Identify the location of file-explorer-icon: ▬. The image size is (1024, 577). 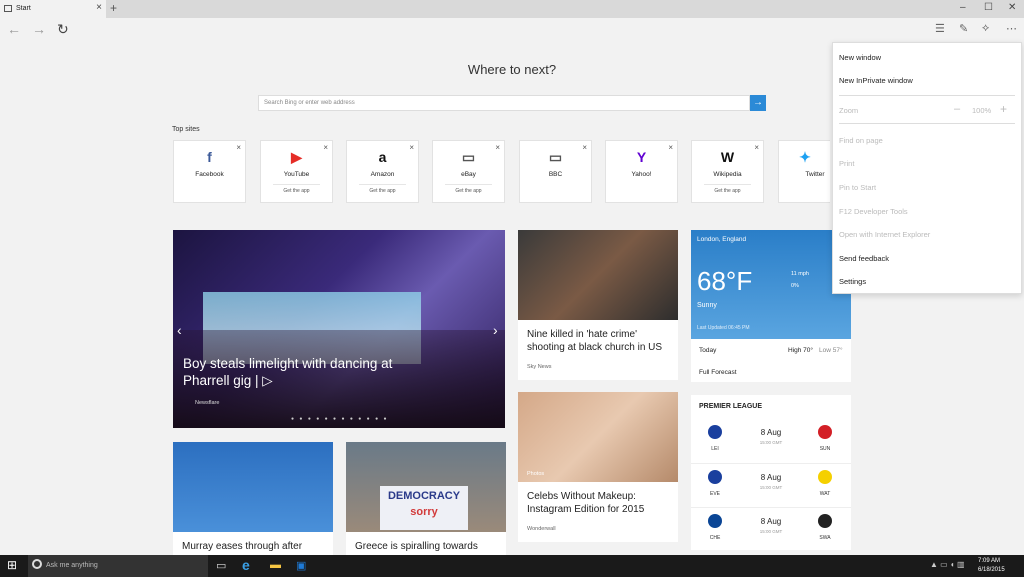
(275, 565).